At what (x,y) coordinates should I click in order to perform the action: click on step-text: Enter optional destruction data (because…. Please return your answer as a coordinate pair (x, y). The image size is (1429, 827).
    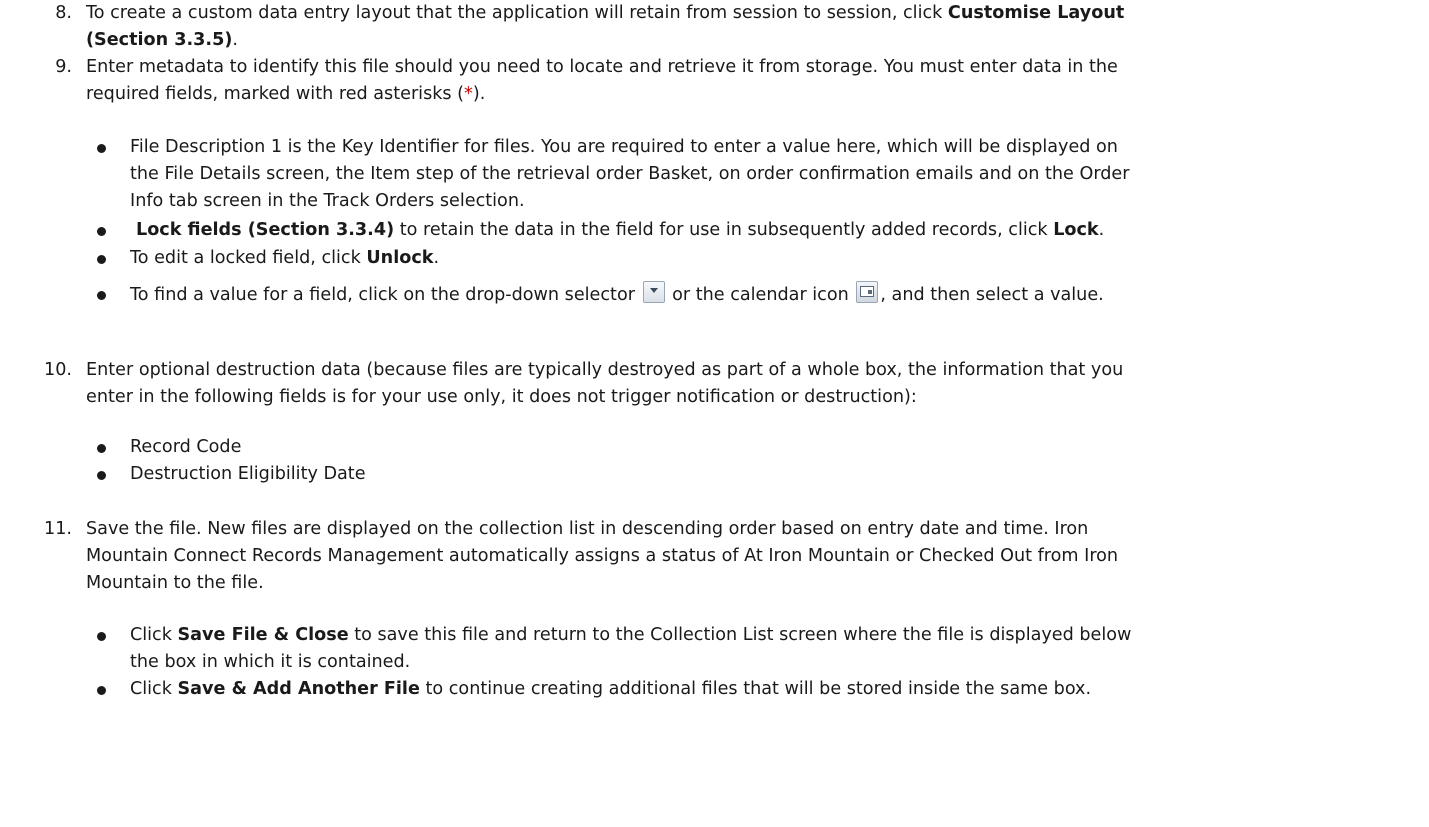
    Looking at the image, I should click on (605, 383).